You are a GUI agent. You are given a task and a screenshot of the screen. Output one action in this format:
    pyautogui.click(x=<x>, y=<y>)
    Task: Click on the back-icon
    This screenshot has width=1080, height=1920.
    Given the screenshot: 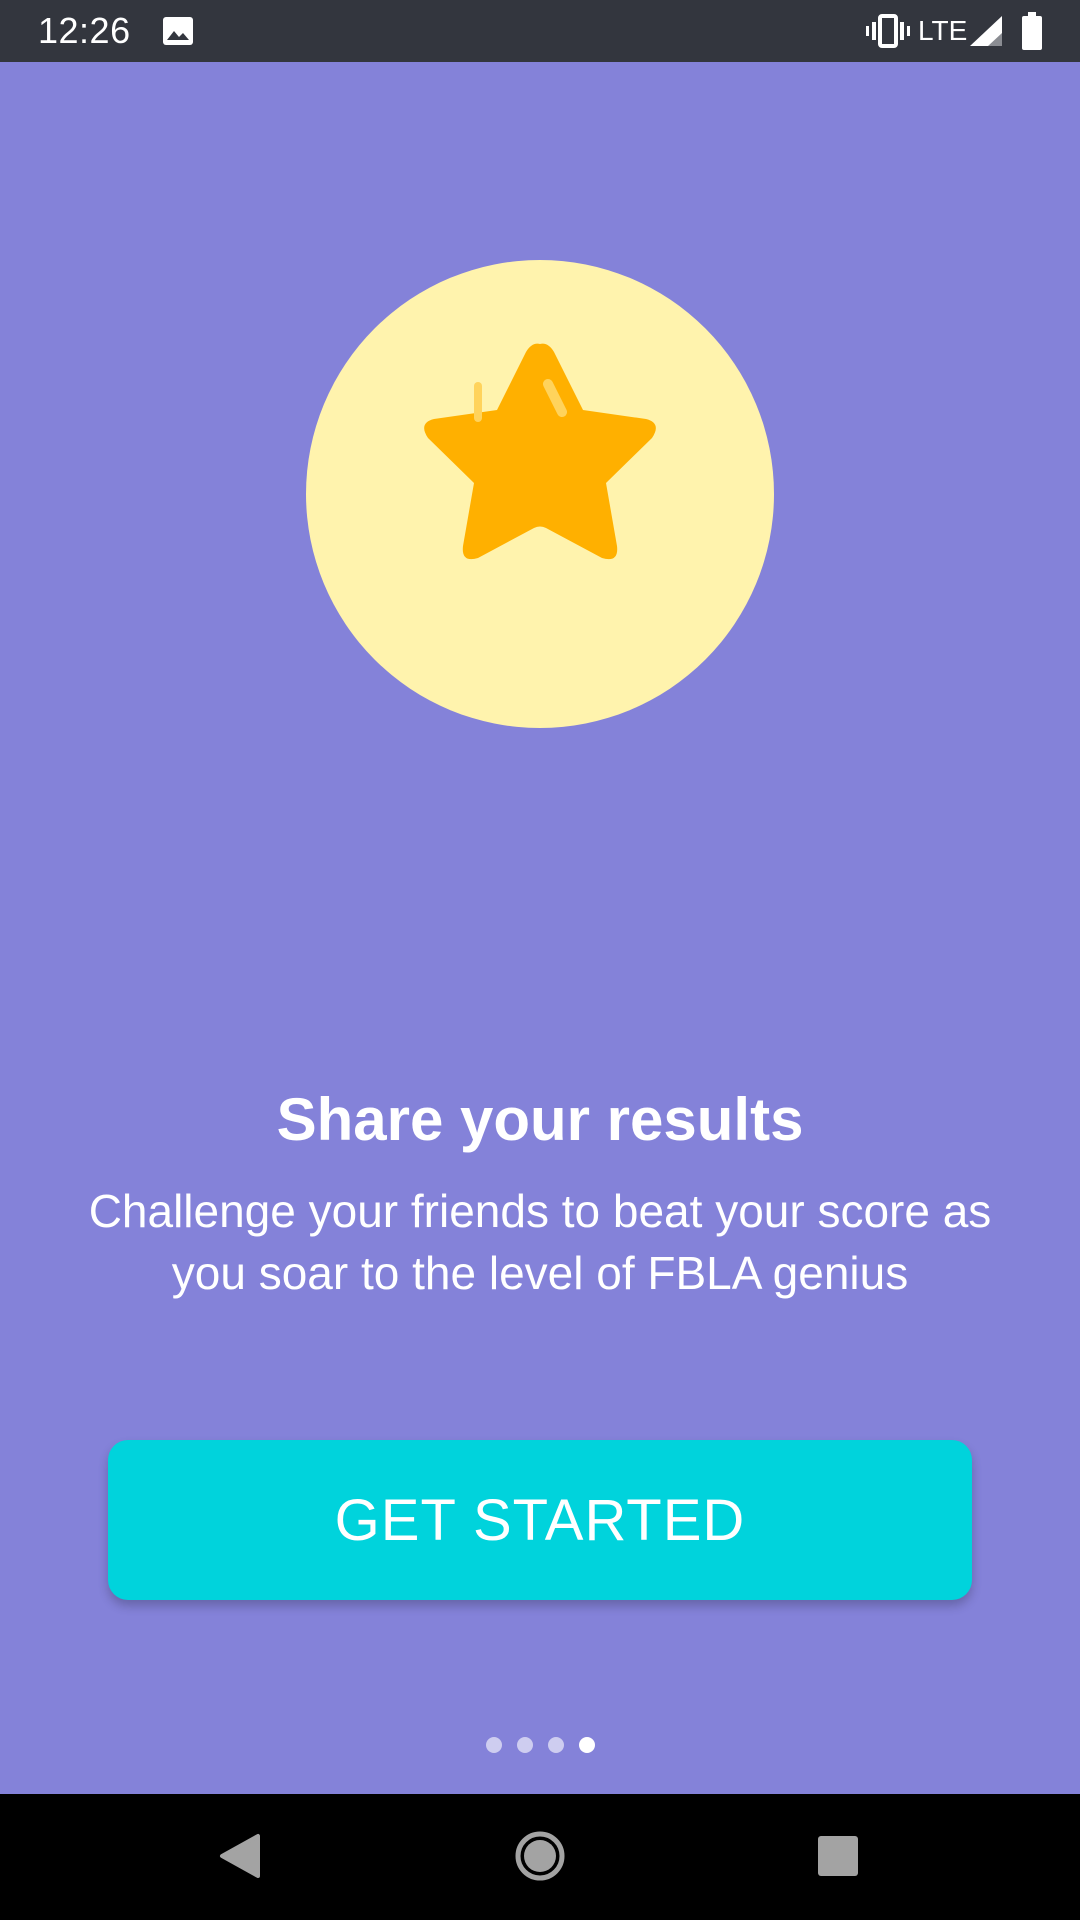 What is the action you would take?
    pyautogui.click(x=240, y=1856)
    